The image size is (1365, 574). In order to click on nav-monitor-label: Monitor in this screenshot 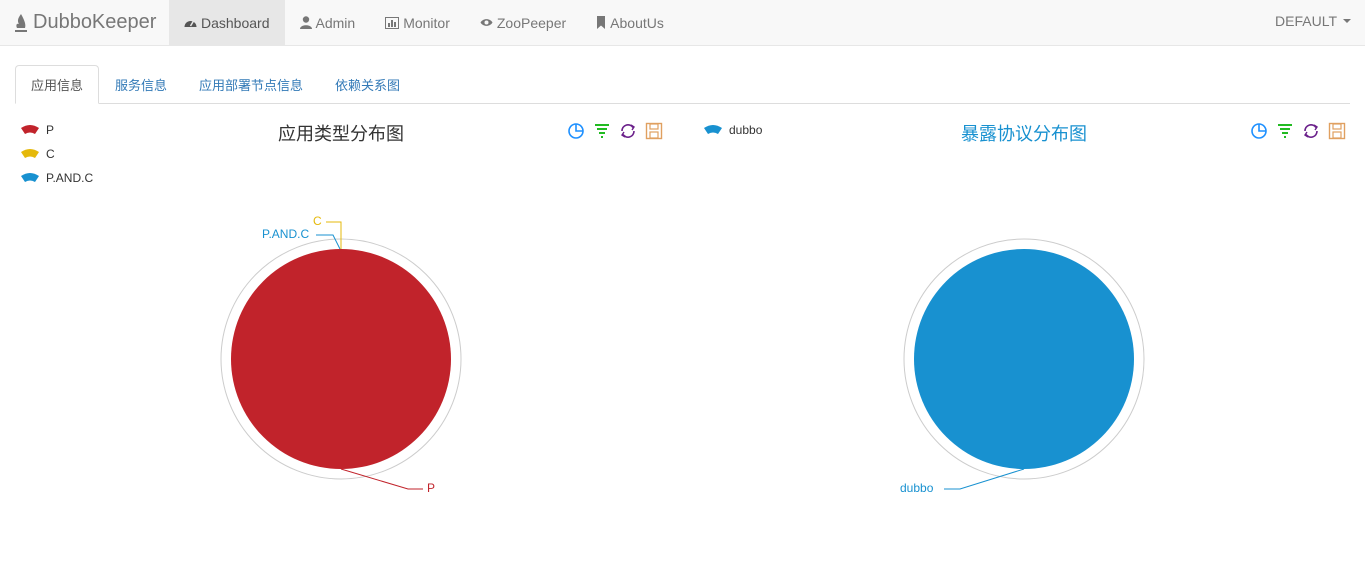, I will do `click(426, 22)`.